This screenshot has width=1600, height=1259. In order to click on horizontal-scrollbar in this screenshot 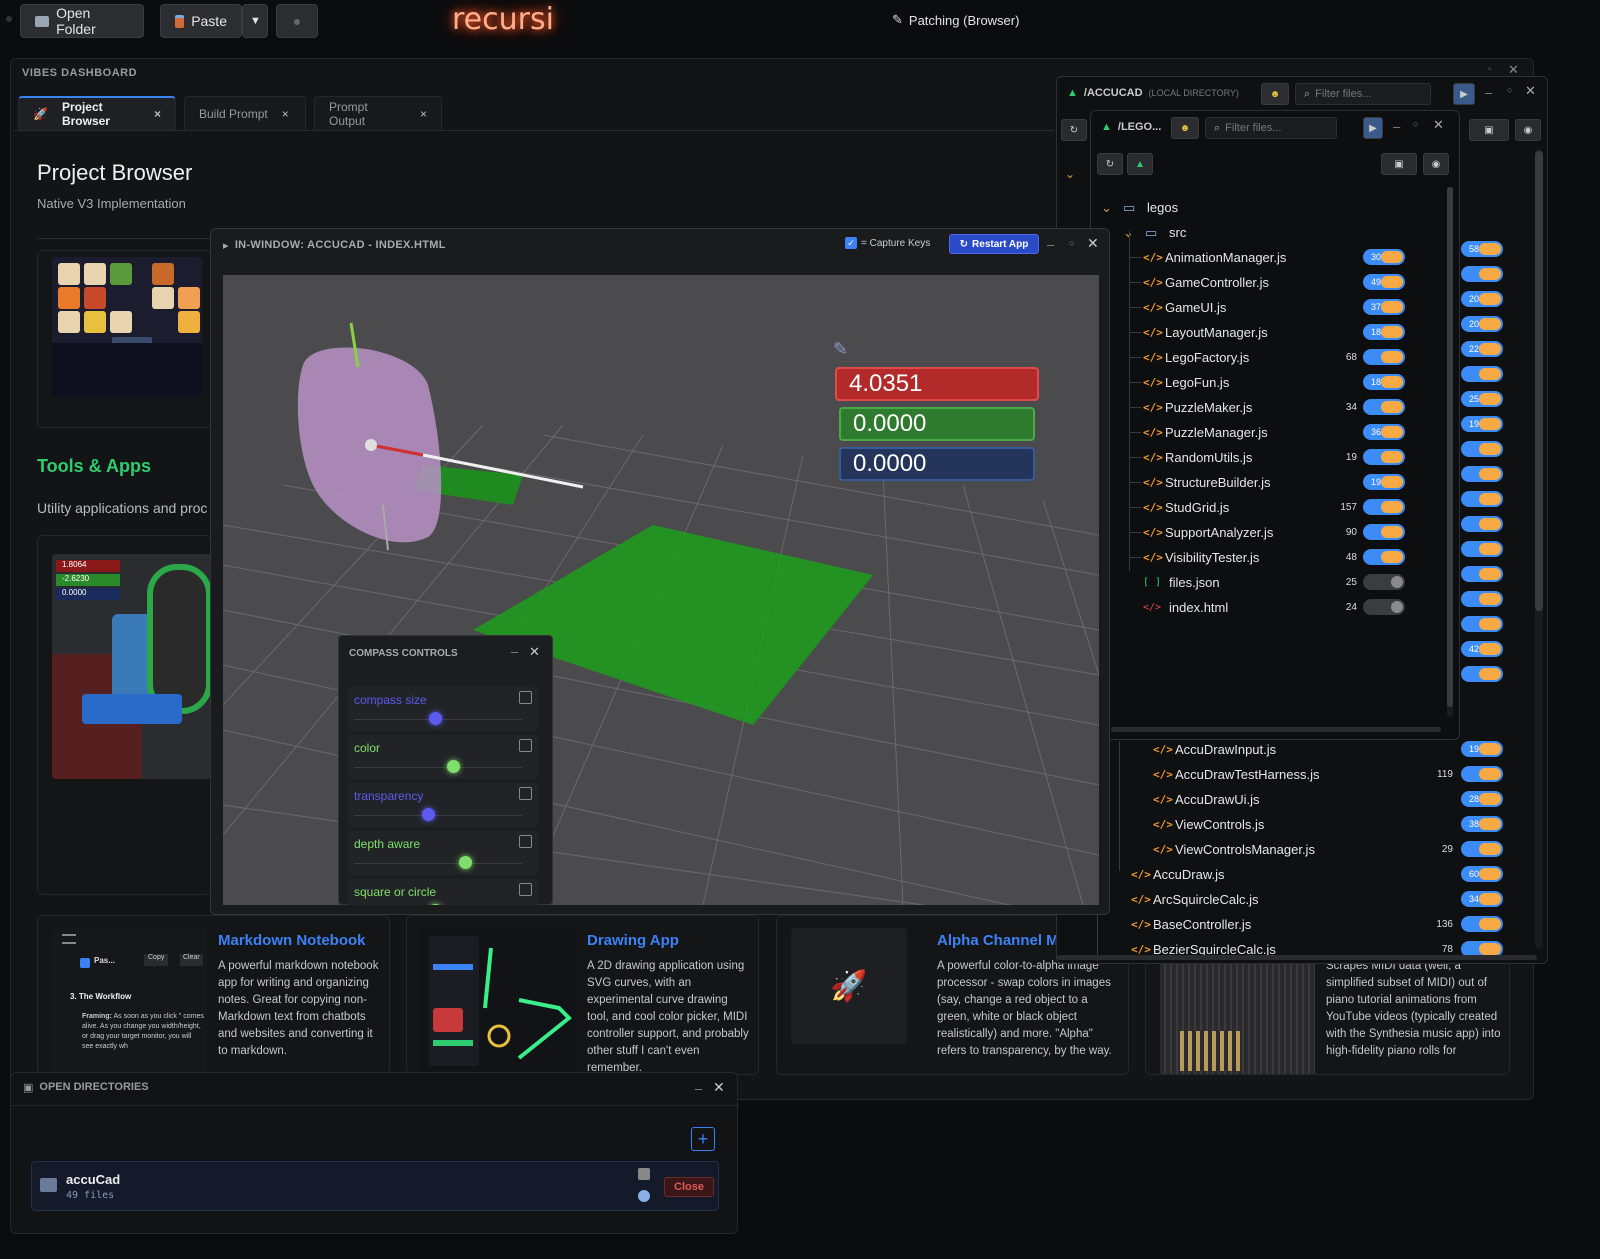, I will do `click(1297, 957)`.